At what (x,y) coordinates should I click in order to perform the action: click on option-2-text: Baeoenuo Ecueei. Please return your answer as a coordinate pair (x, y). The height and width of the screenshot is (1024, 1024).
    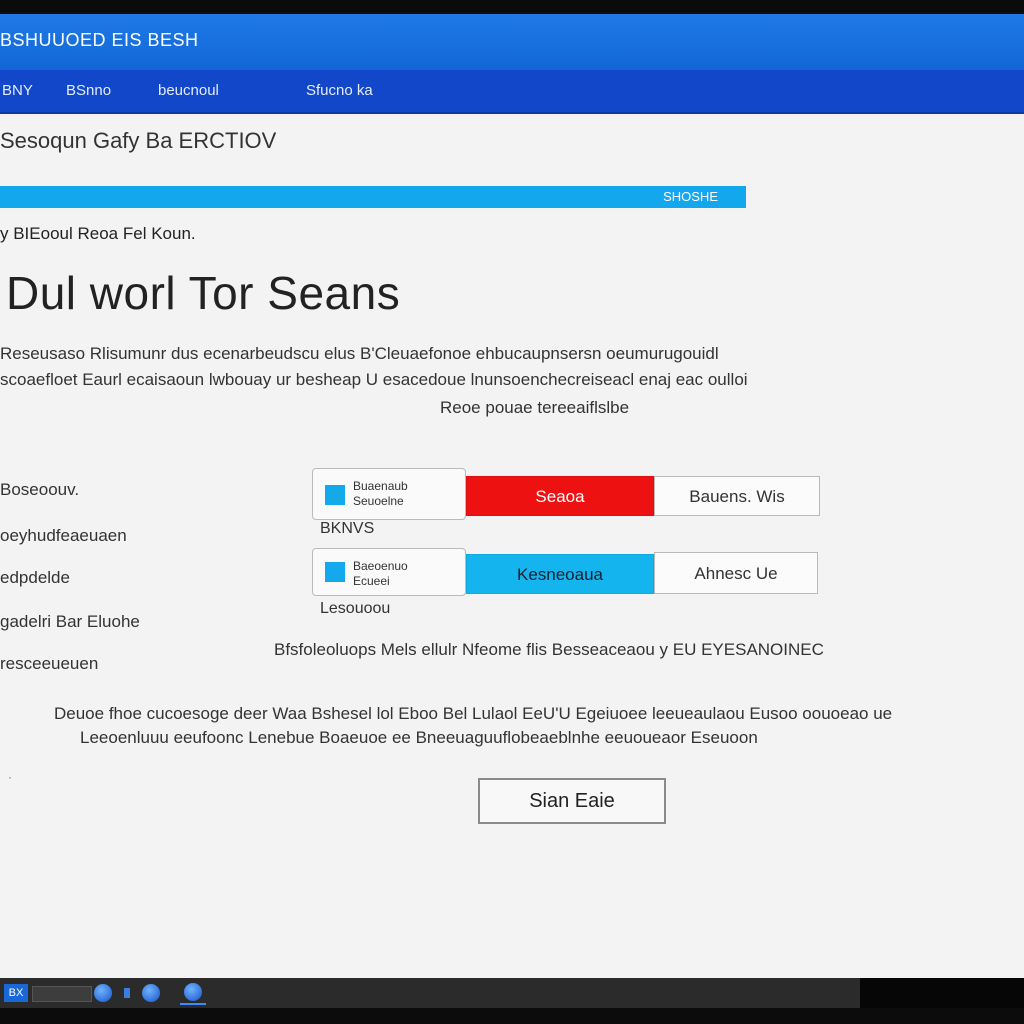
    Looking at the image, I should click on (380, 574).